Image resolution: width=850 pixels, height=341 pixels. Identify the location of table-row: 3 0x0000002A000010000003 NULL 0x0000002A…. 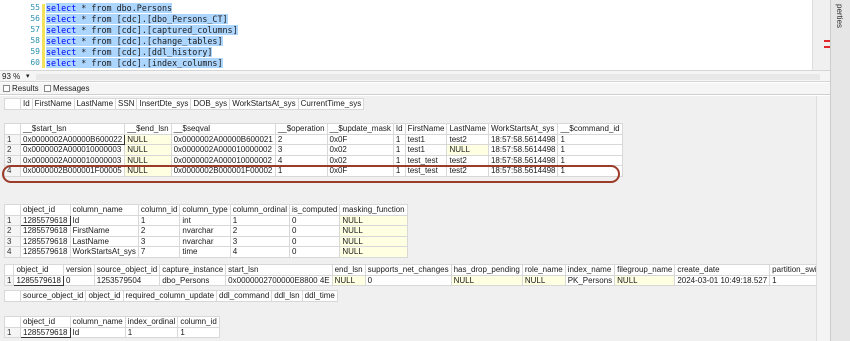
(313, 160).